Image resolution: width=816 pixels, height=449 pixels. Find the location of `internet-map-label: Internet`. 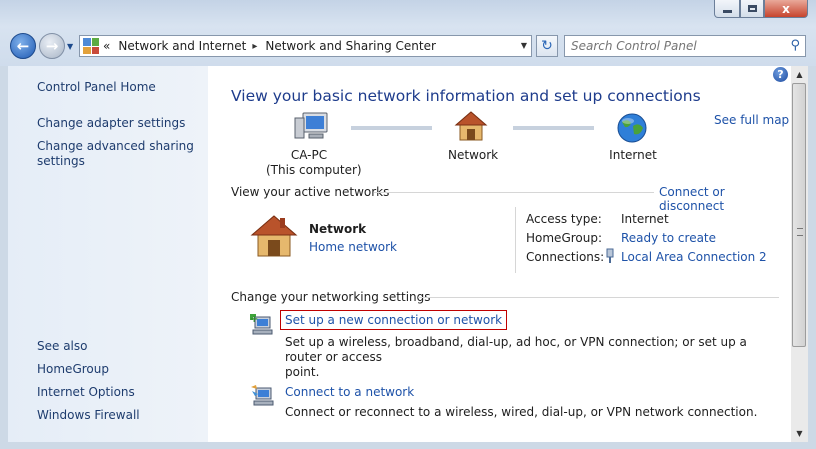

internet-map-label: Internet is located at coordinates (633, 155).